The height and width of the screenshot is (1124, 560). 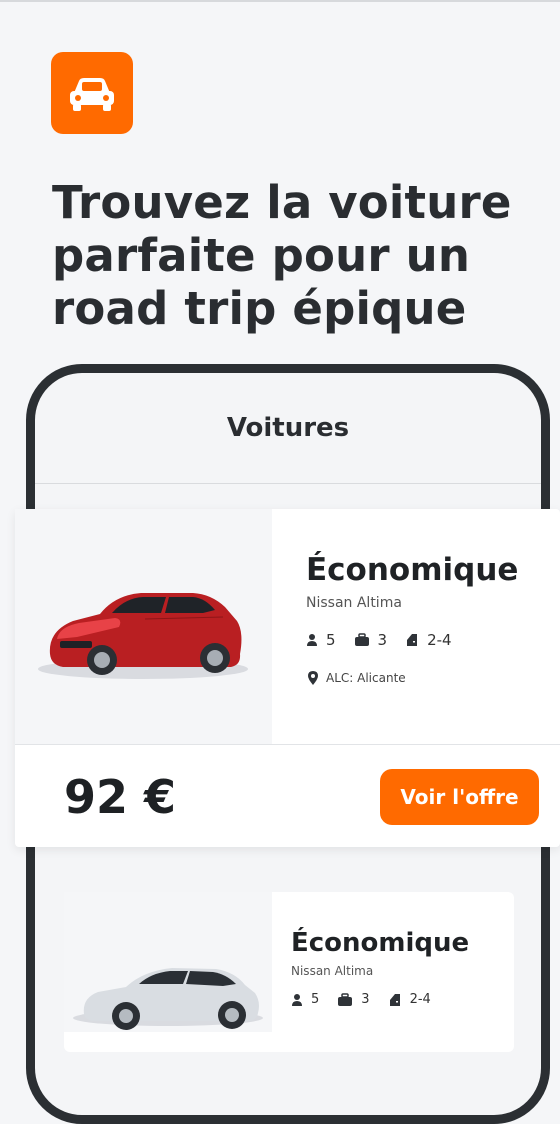 What do you see at coordinates (259, 308) in the screenshot?
I see `headline-line-3: road trip épique` at bounding box center [259, 308].